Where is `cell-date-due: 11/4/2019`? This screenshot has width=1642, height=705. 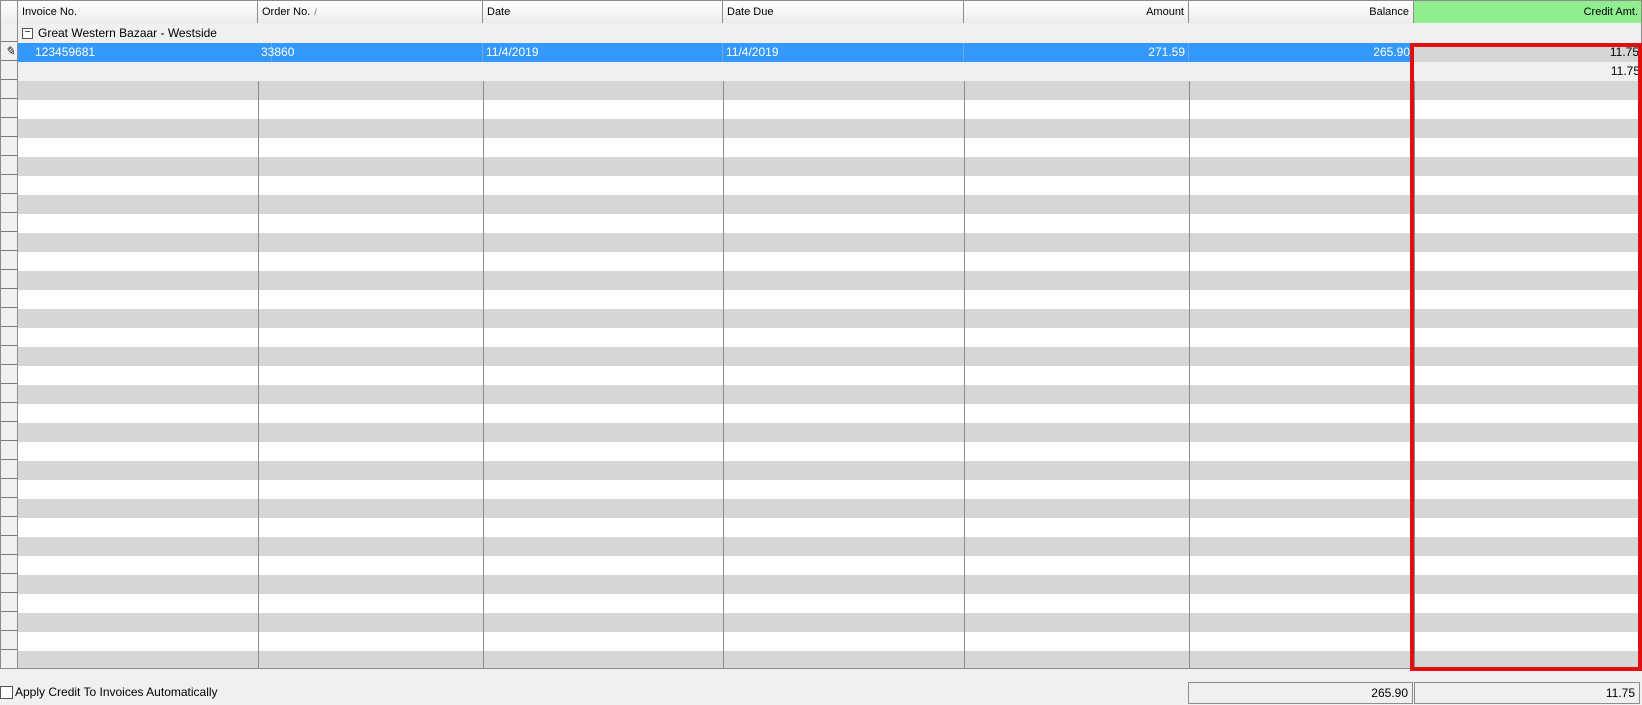 cell-date-due: 11/4/2019 is located at coordinates (843, 52).